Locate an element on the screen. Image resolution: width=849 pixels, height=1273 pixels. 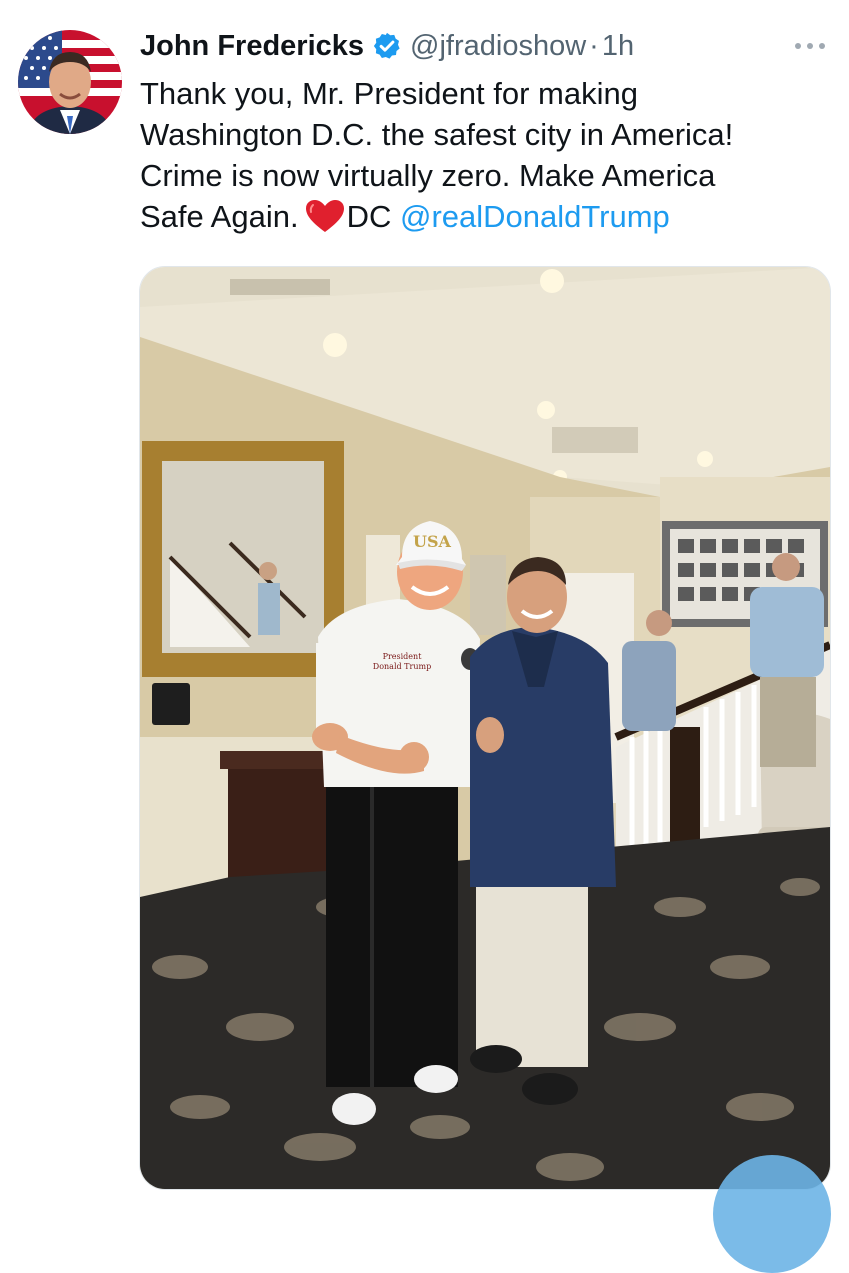
svg-text: President is located at coordinates (403, 656).